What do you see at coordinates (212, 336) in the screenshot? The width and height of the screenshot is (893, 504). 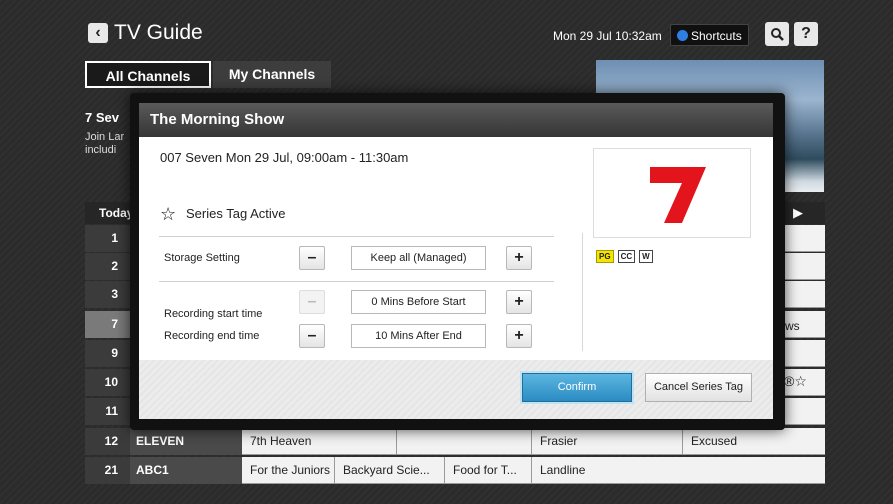 I see `end-time-label: Recording end time` at bounding box center [212, 336].